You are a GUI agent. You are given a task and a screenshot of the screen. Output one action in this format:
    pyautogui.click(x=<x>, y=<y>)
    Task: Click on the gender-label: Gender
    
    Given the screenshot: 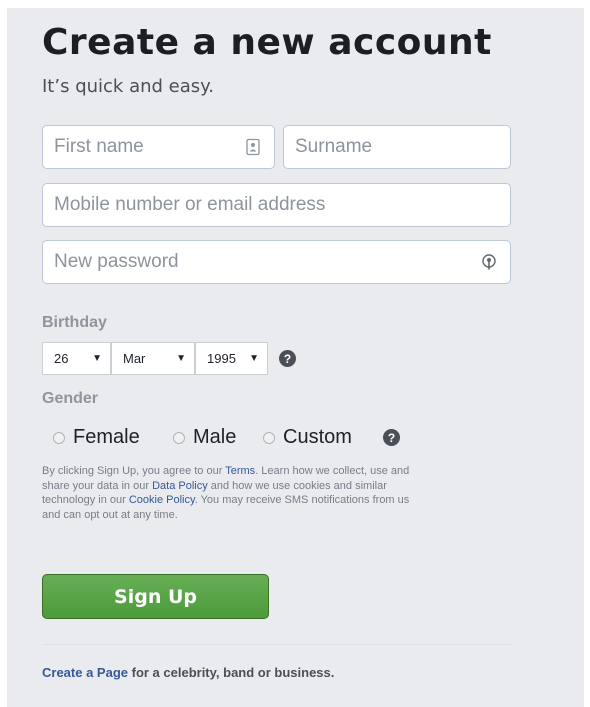 What is the action you would take?
    pyautogui.click(x=70, y=398)
    